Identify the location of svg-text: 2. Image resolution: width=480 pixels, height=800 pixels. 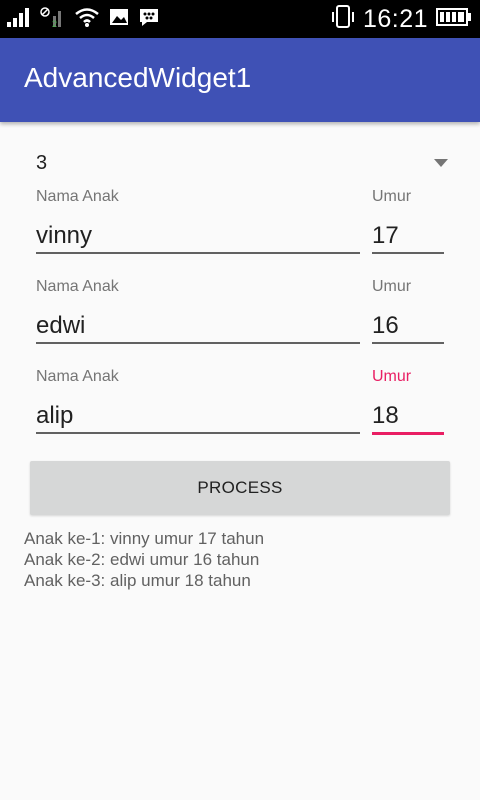
(54, 23).